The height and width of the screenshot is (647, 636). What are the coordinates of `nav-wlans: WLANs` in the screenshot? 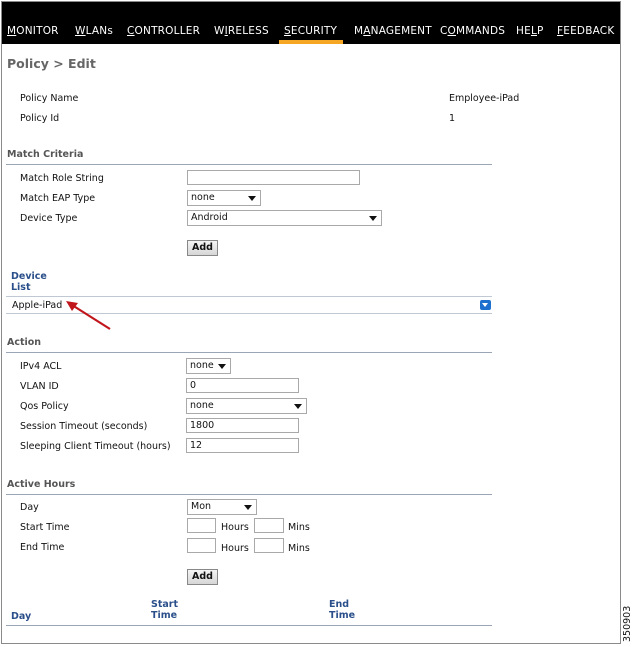 It's located at (94, 31).